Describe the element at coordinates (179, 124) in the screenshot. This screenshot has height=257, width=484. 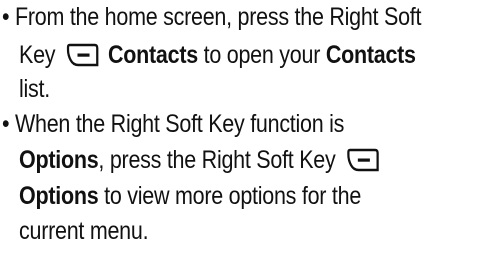
I see `bullet-2-line-1-text: When the Right Soft Key function is` at that location.